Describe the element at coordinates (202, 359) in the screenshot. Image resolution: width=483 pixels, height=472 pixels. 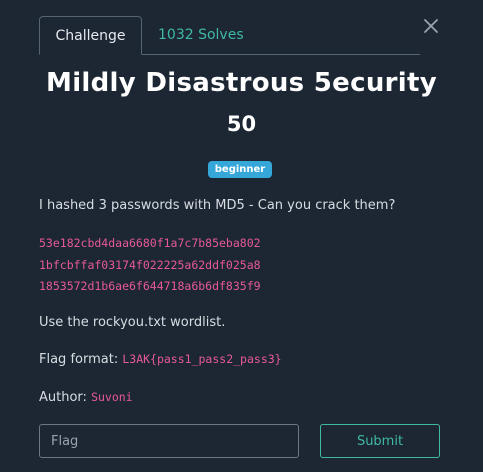
I see `flag-format-value: L3AK{pass1_pass2_pass3}` at that location.